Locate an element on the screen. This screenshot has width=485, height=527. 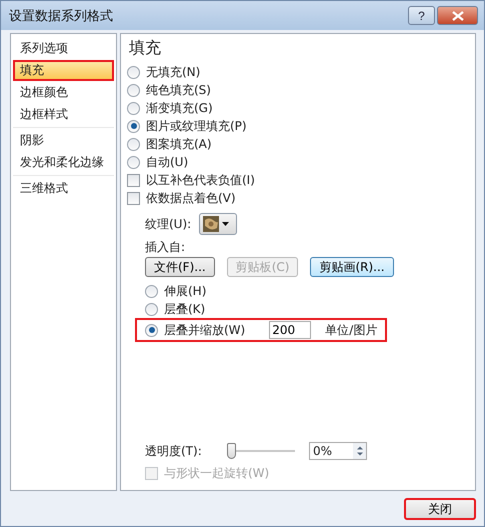
scale-input: 200 is located at coordinates (290, 330).